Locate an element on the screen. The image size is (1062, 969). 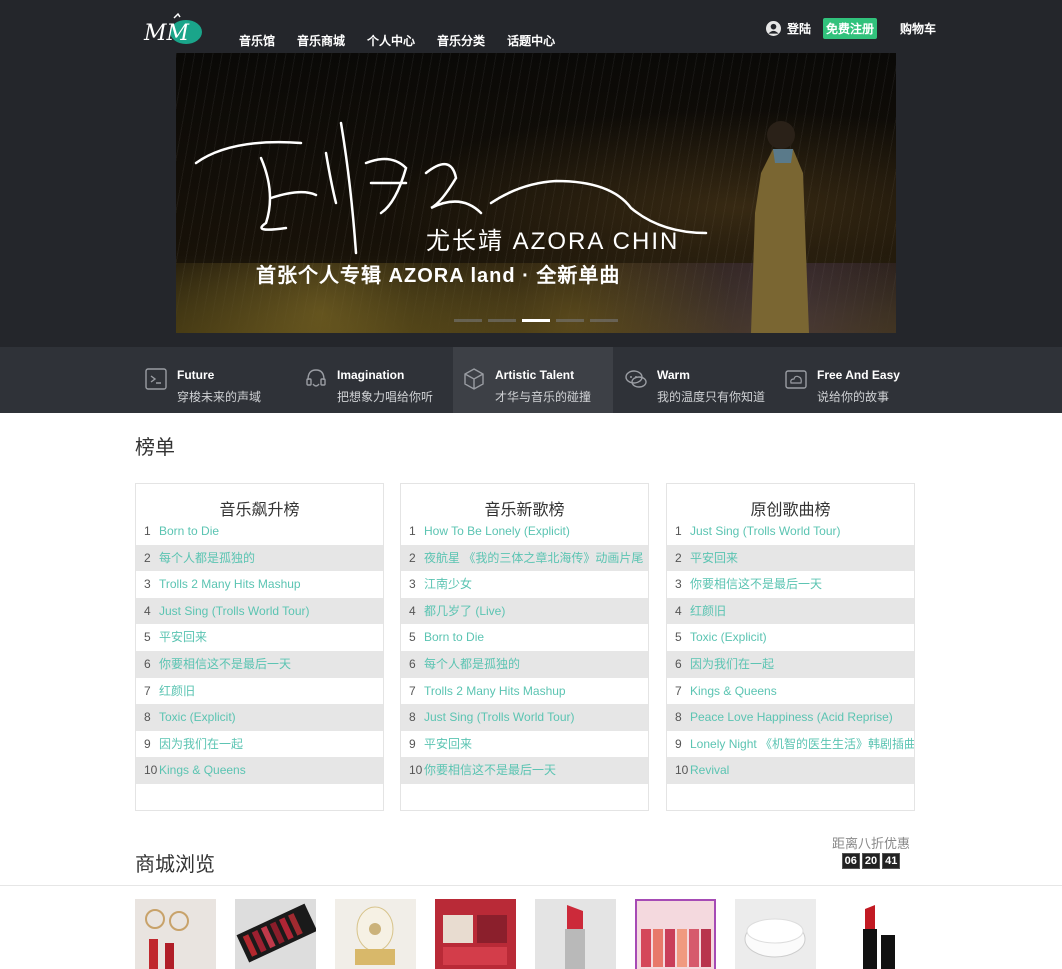
rank-list-item: 10 Kings & Queens is located at coordinates (259, 770).